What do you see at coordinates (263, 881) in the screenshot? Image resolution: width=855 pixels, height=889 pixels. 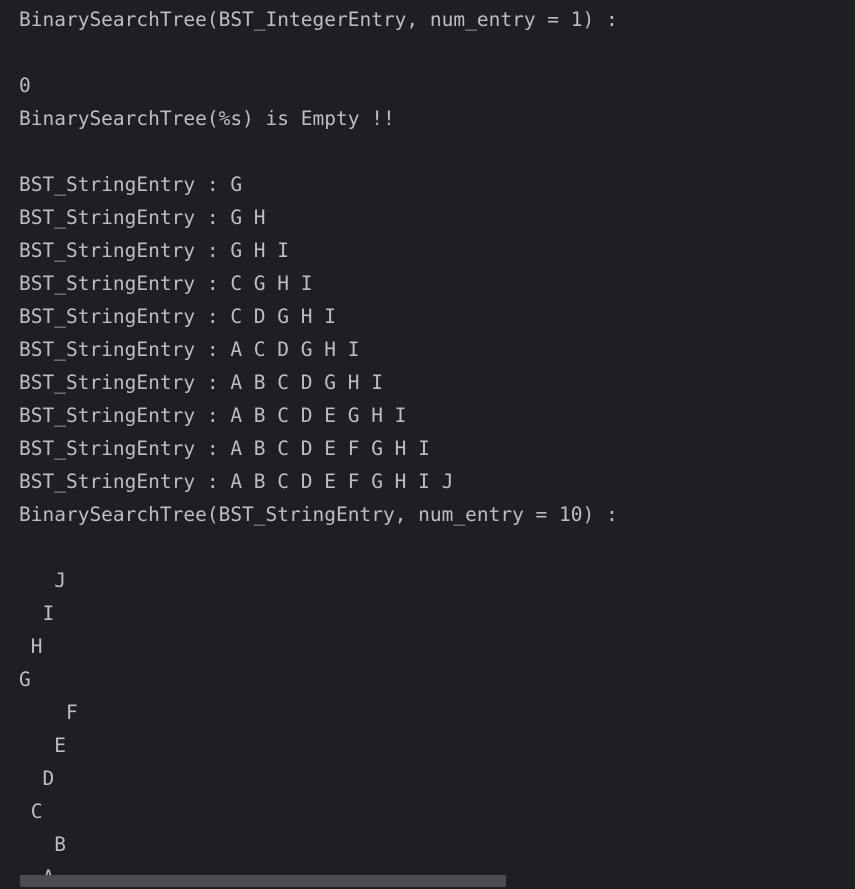 I see `horizontal-scrollbar` at bounding box center [263, 881].